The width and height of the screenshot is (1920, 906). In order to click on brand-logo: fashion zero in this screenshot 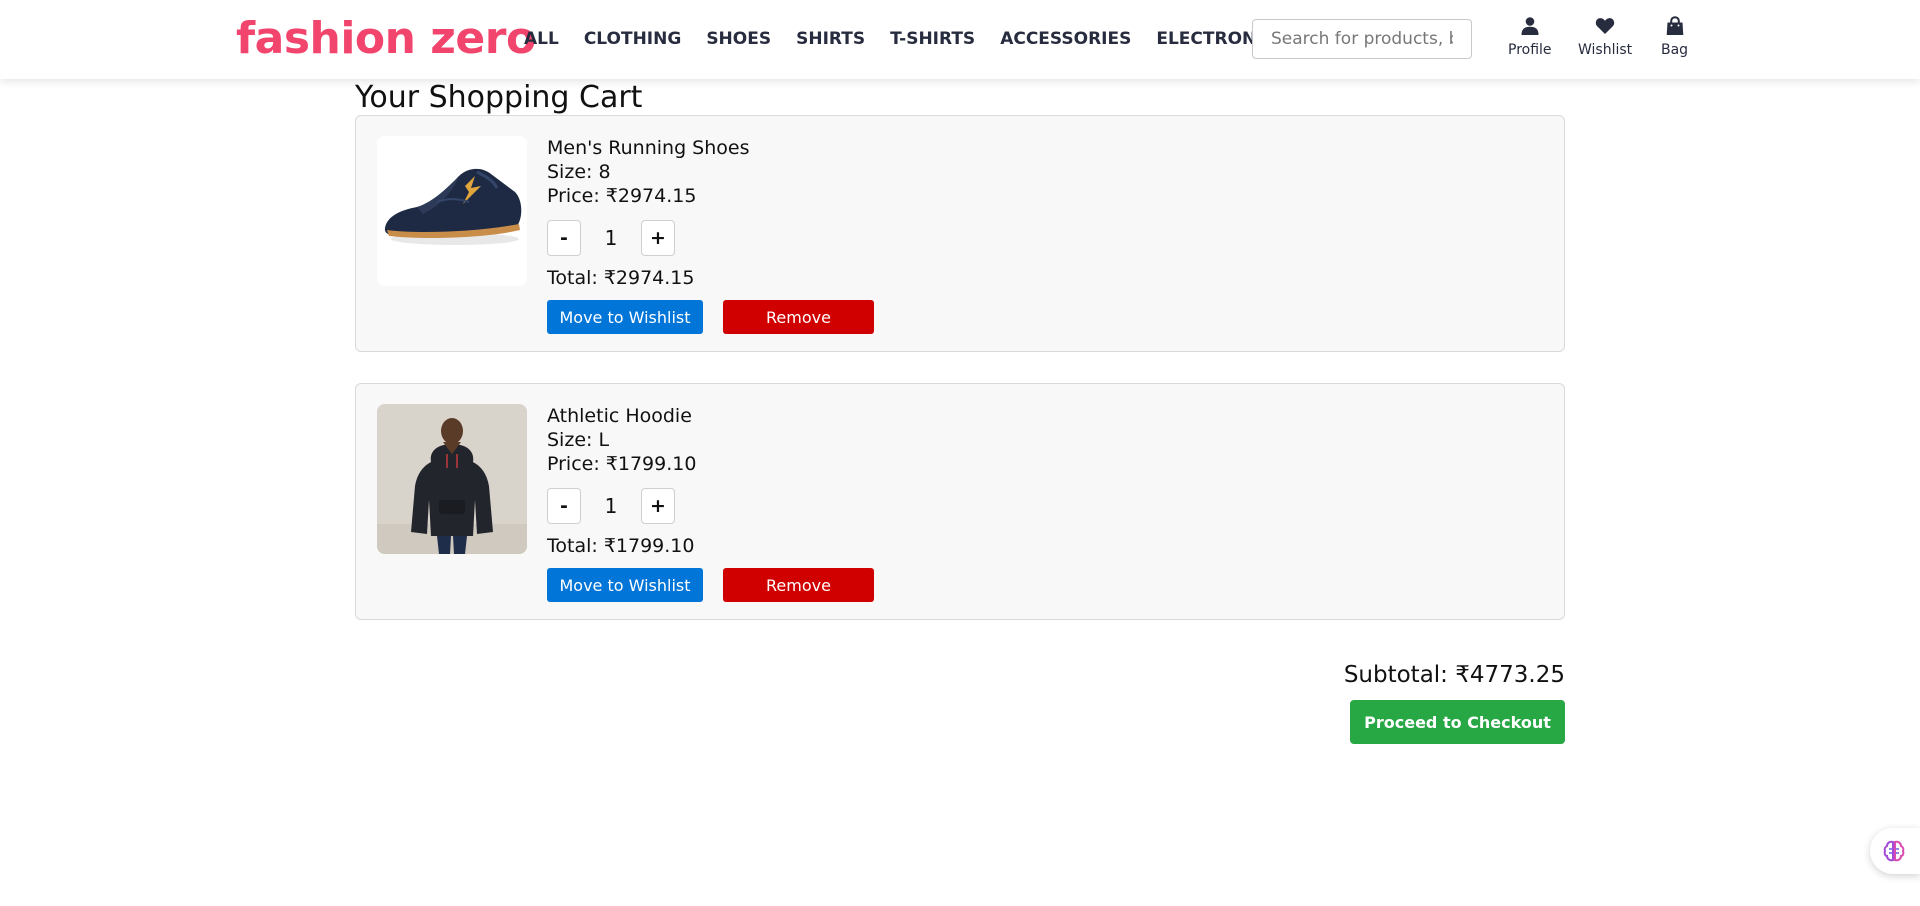, I will do `click(386, 39)`.